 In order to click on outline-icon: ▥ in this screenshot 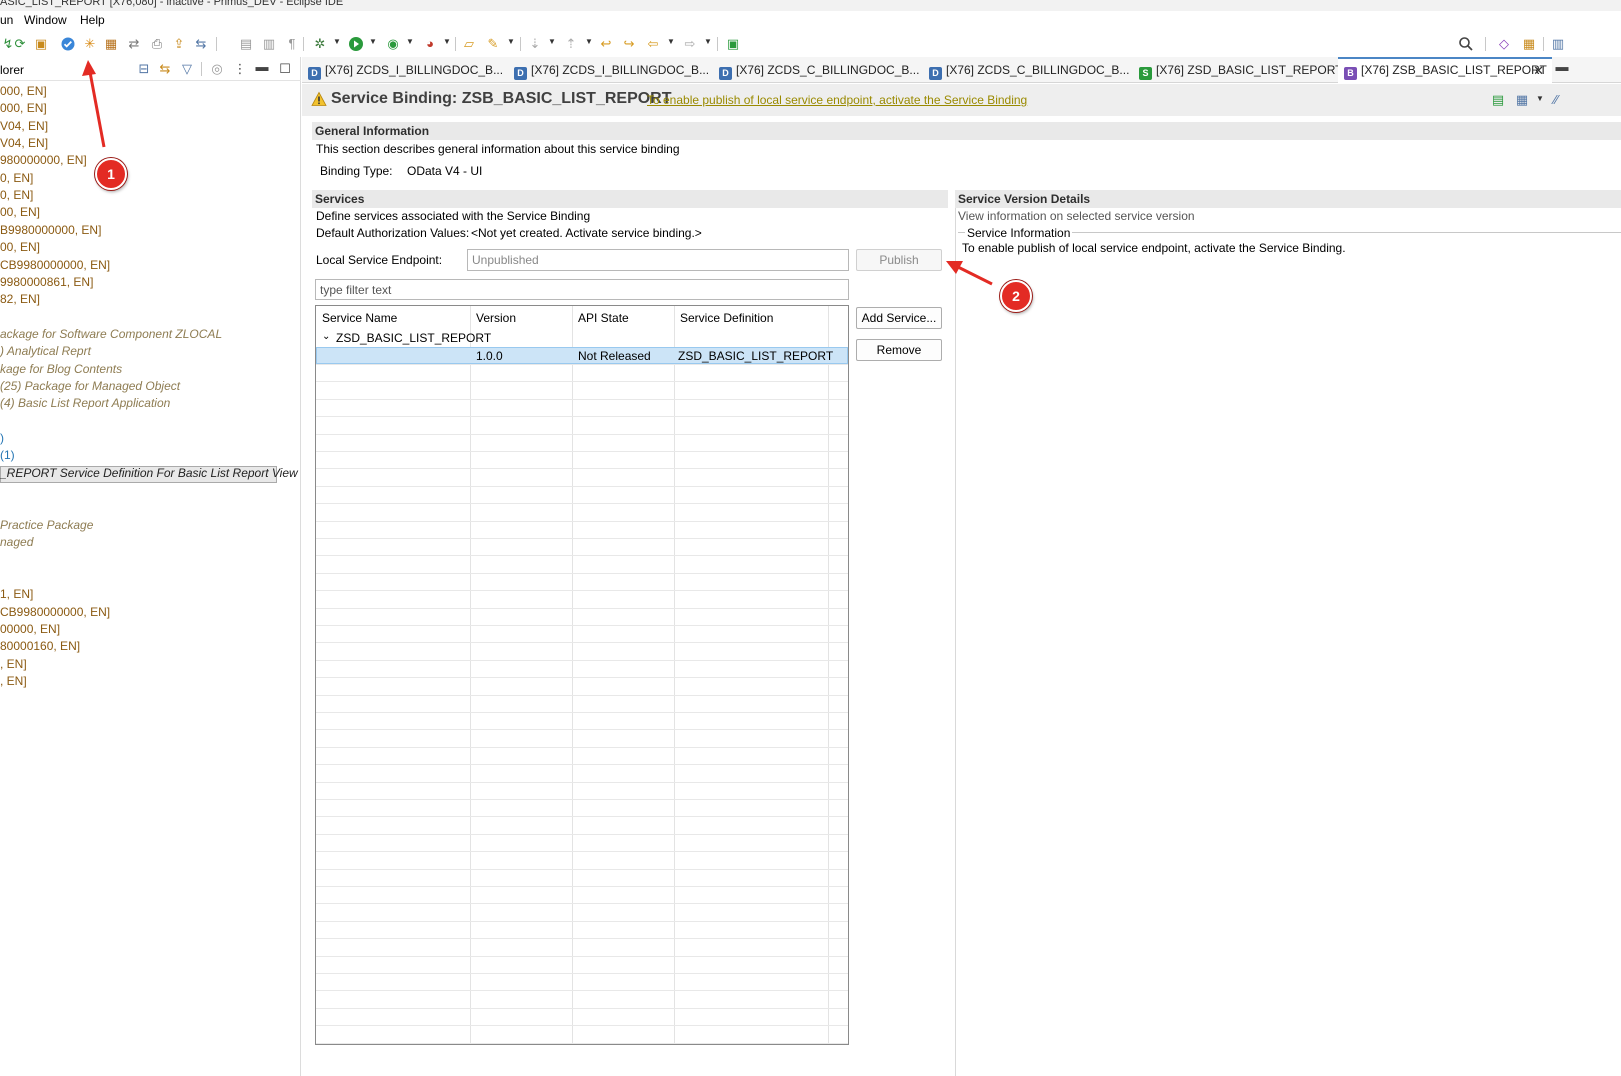, I will do `click(269, 44)`.